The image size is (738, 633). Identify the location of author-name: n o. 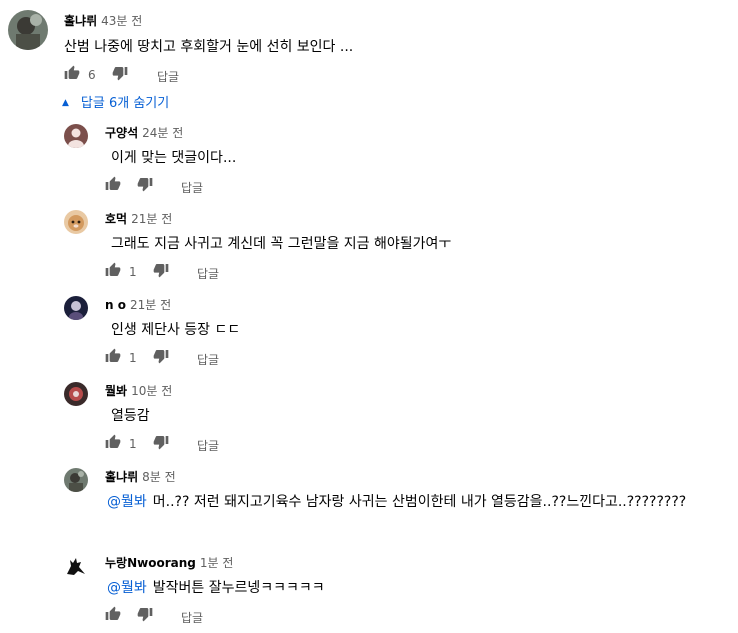
(115, 305).